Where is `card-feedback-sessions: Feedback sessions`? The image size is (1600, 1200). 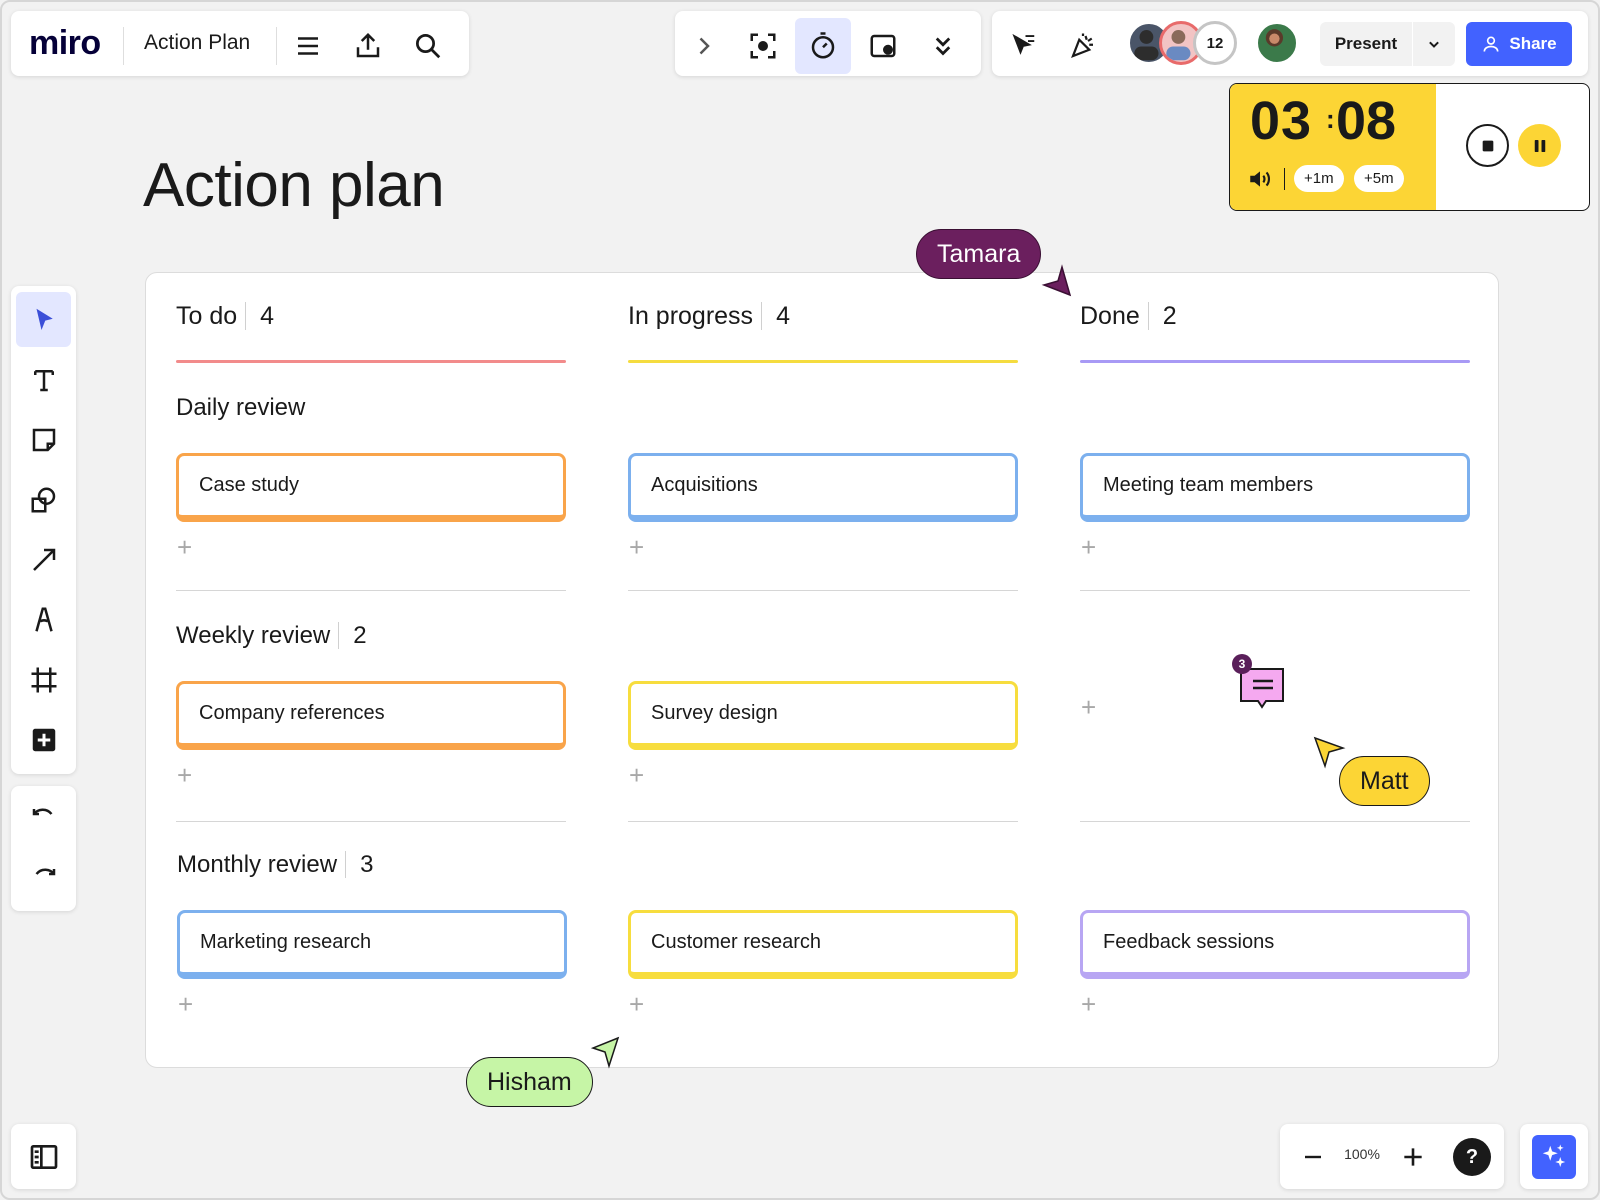 card-feedback-sessions: Feedback sessions is located at coordinates (1275, 944).